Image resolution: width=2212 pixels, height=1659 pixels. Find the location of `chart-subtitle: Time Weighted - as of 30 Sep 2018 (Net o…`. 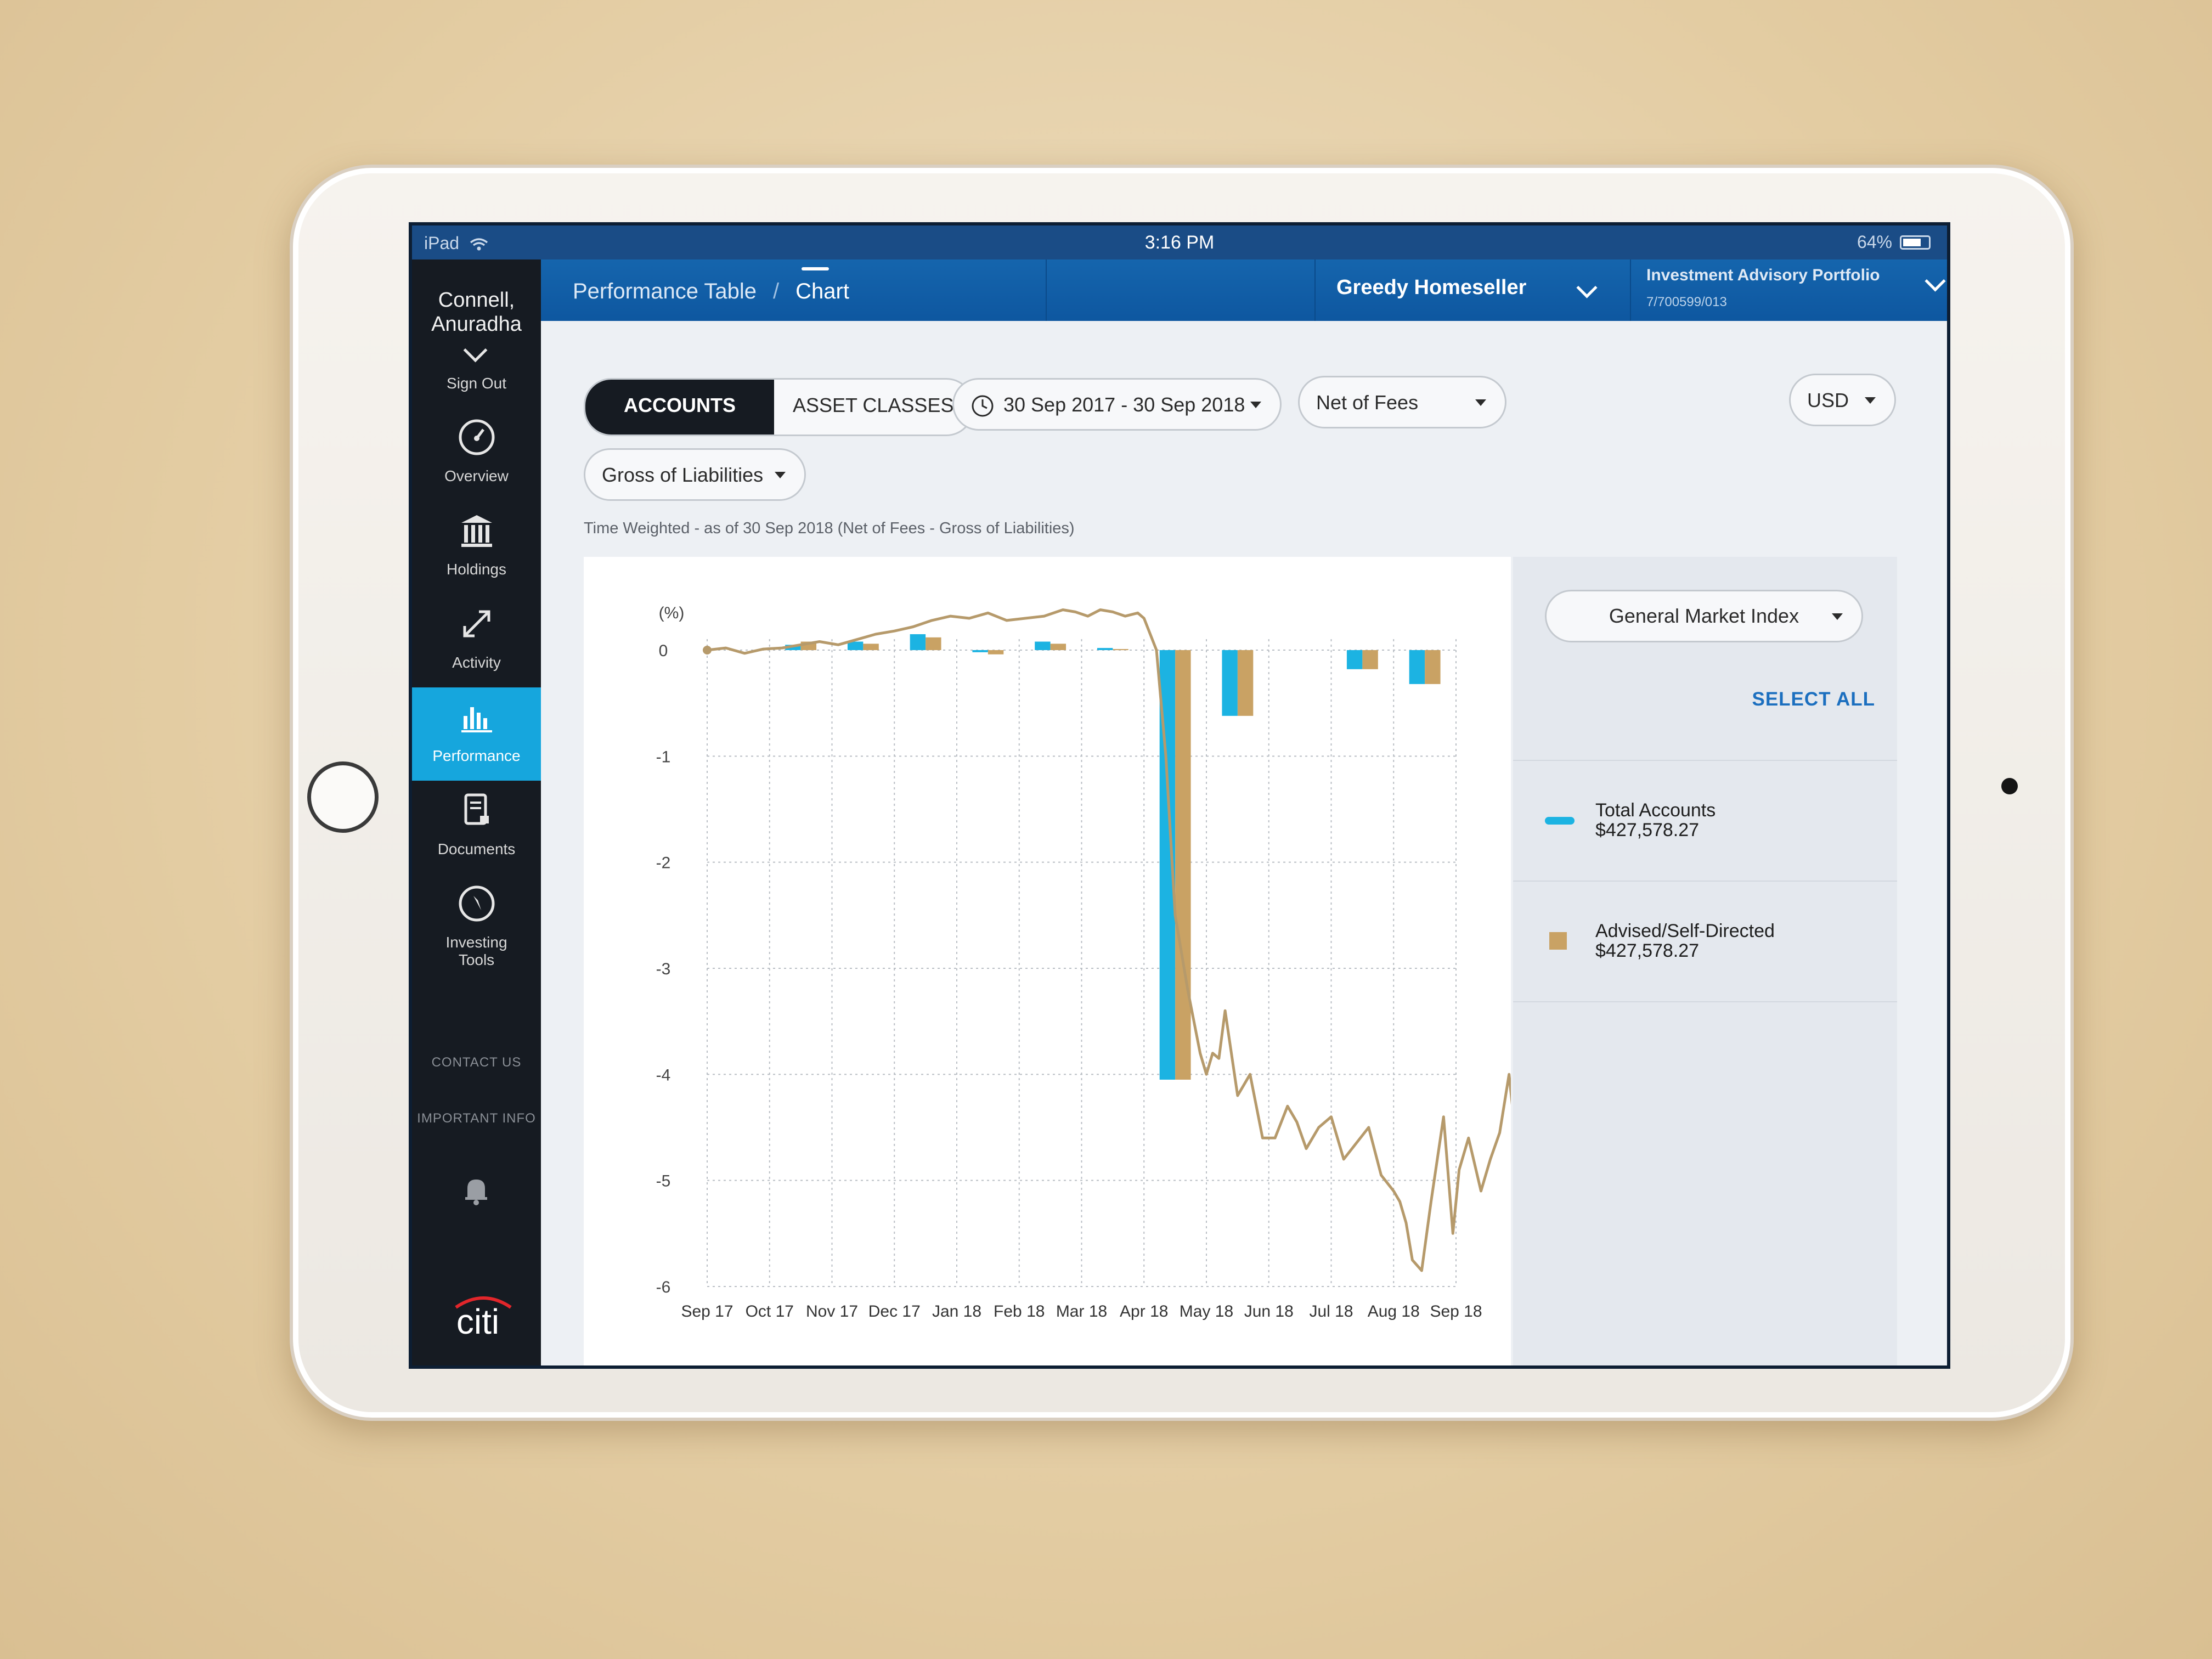

chart-subtitle: Time Weighted - as of 30 Sep 2018 (Net o… is located at coordinates (830, 528).